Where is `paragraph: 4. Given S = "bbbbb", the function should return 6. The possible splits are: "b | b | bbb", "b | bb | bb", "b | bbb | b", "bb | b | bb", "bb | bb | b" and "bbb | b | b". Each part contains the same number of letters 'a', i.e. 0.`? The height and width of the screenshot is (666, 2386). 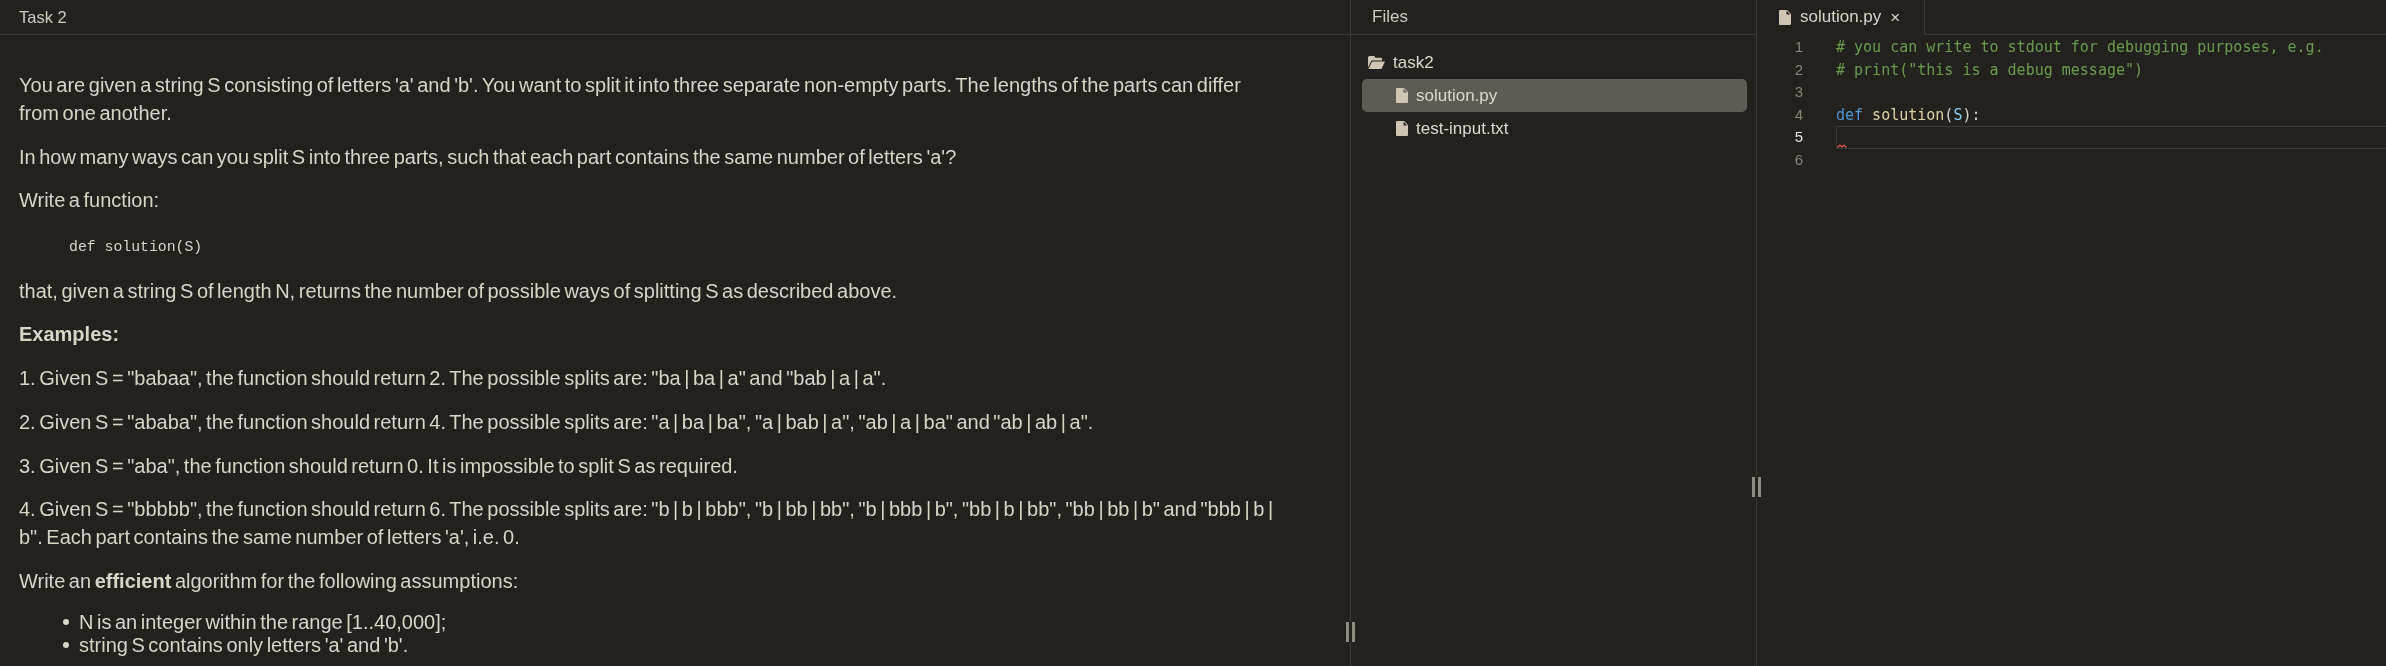
paragraph: 4. Given S = "bbbbb", the function should return 6. The possible splits are: "b | b | bbb", "b | bb | bb", "b | bbb | b", "bb | b | bb", "bb | bb | b" and "bbb | b | b". Each part contains the same number of letters 'a', i.e. 0. is located at coordinates (647, 524).